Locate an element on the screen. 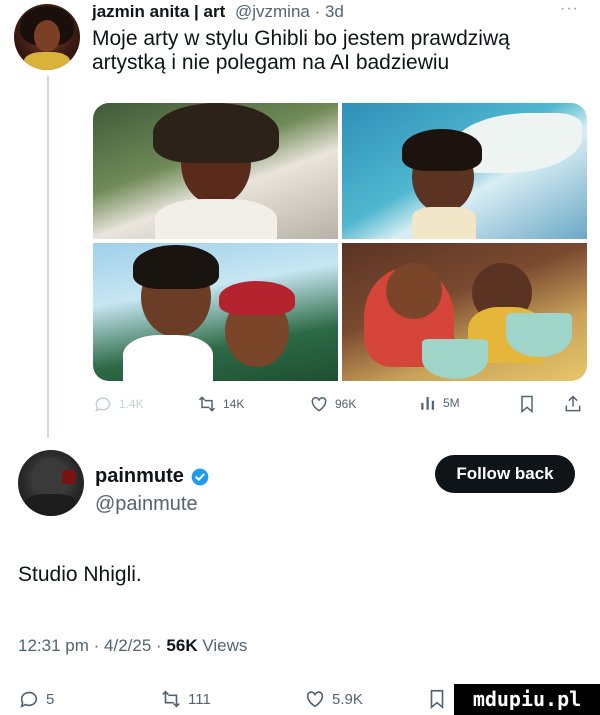 The height and width of the screenshot is (715, 600). share-icon is located at coordinates (573, 403).